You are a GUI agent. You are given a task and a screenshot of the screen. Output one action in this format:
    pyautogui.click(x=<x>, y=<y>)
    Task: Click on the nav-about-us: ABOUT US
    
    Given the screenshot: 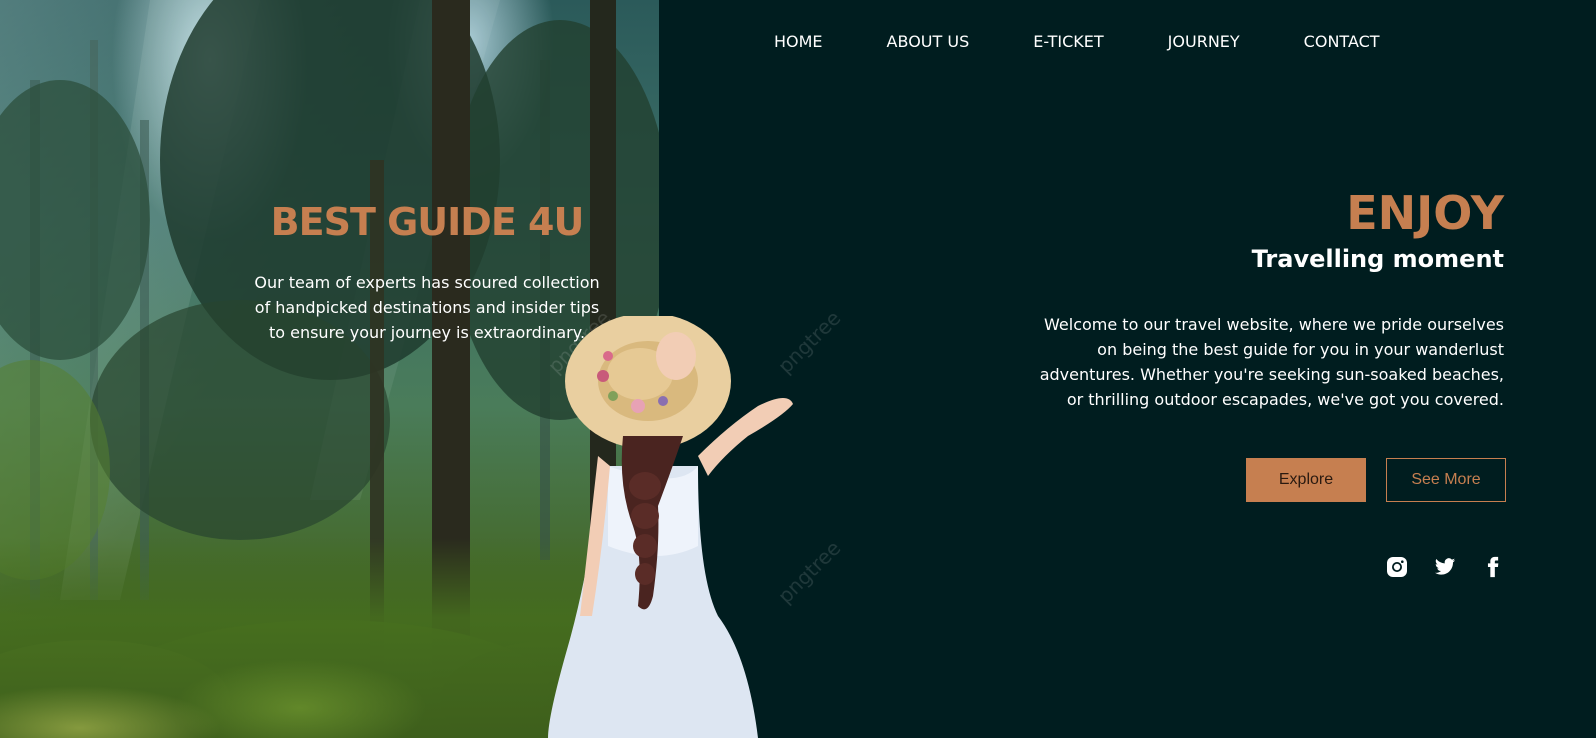 What is the action you would take?
    pyautogui.click(x=928, y=41)
    